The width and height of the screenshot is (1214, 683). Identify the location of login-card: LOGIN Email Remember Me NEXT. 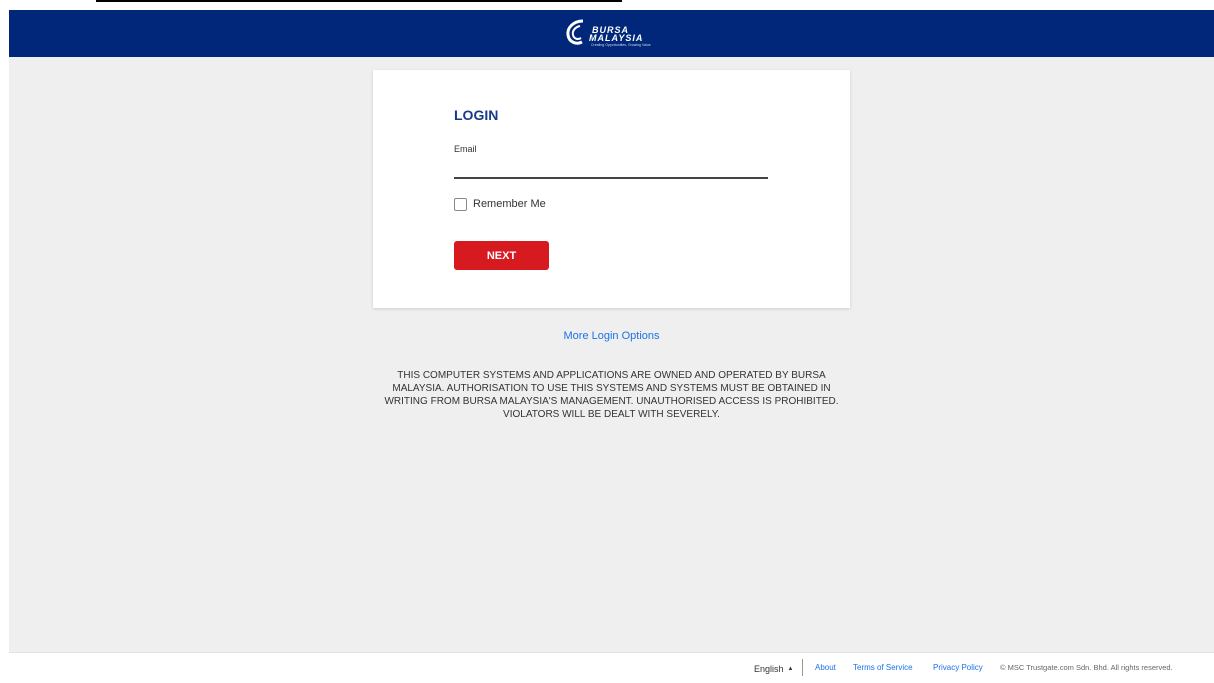
(611, 189).